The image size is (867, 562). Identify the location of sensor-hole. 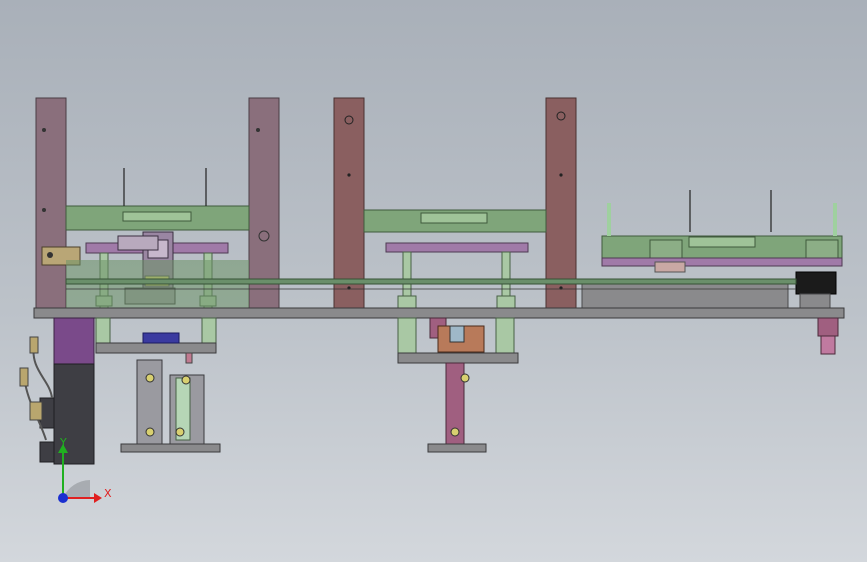
(50, 255).